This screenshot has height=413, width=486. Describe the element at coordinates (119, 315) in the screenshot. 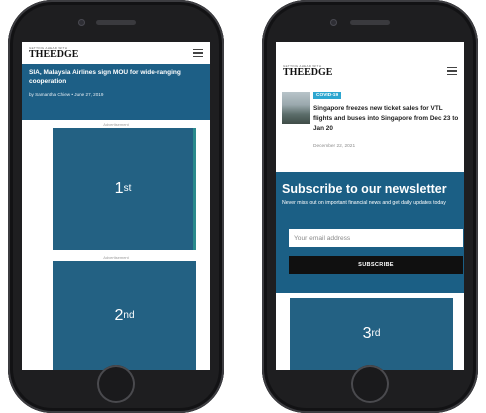

I see `ad-number: 2` at that location.